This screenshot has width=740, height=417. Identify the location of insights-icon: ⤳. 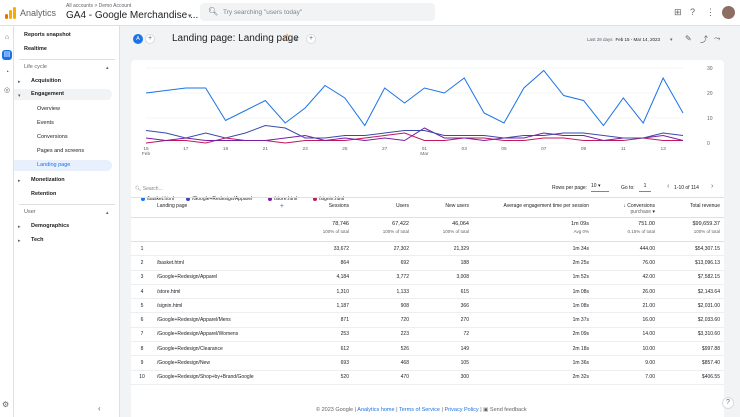
(717, 39).